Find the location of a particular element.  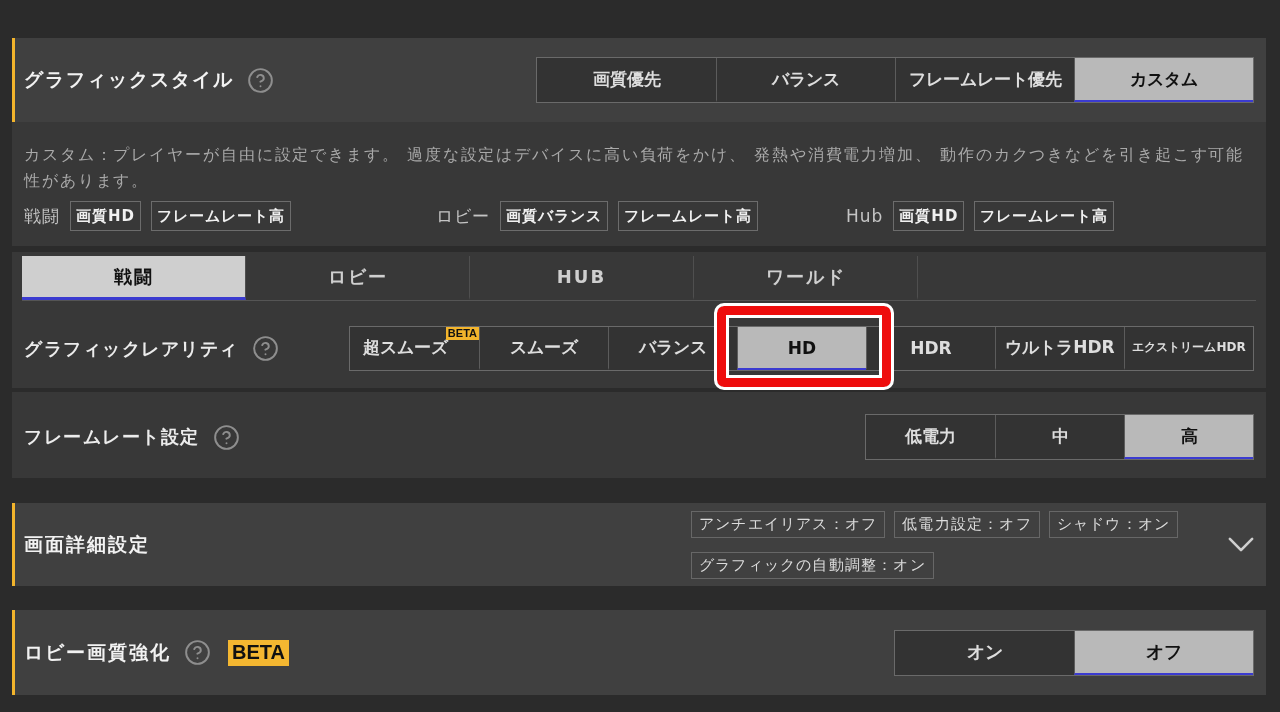

description-text: カスタム：プレイヤーが自由に設定できます。 過度な設定はデバイスに高い負荷をかけ、 発熱や消費電力増加、 動作のカクつきなどを引き起こす可能性があります。 is located at coordinates (634, 168).